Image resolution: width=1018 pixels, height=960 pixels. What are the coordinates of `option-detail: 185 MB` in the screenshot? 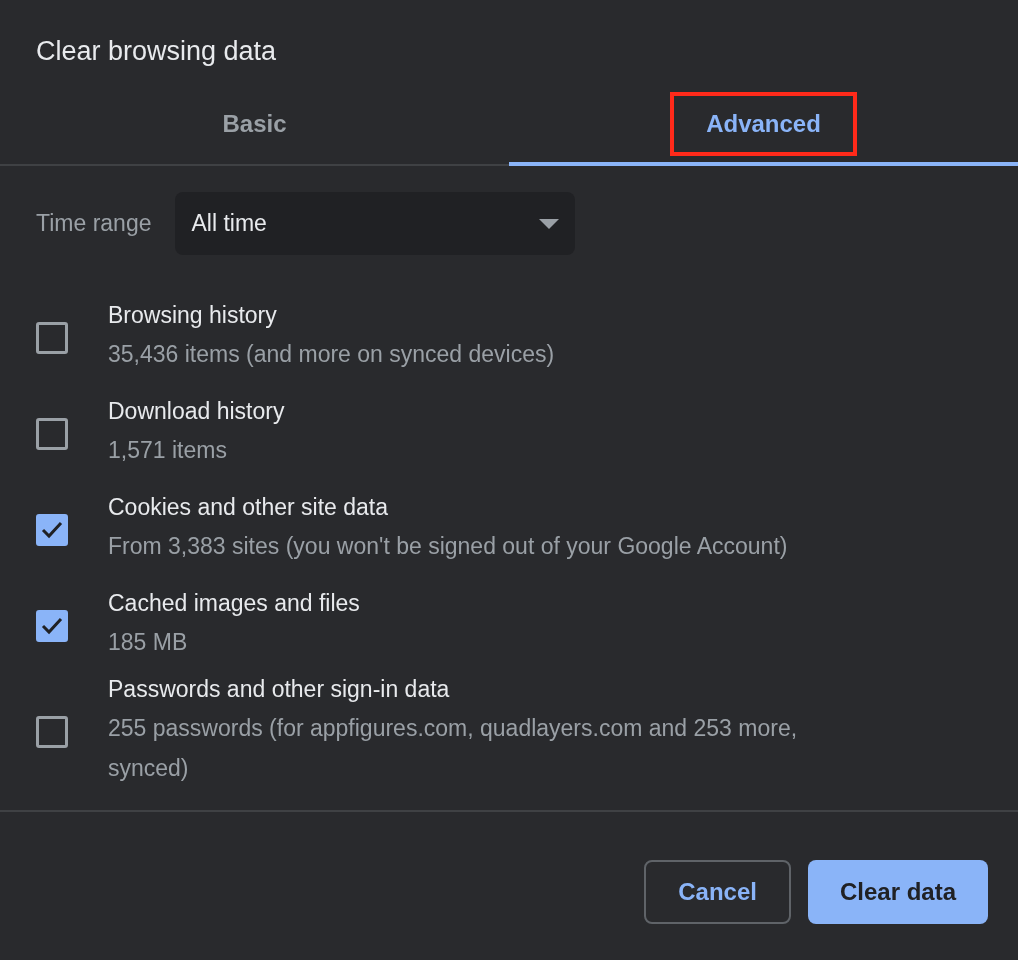 It's located at (148, 642).